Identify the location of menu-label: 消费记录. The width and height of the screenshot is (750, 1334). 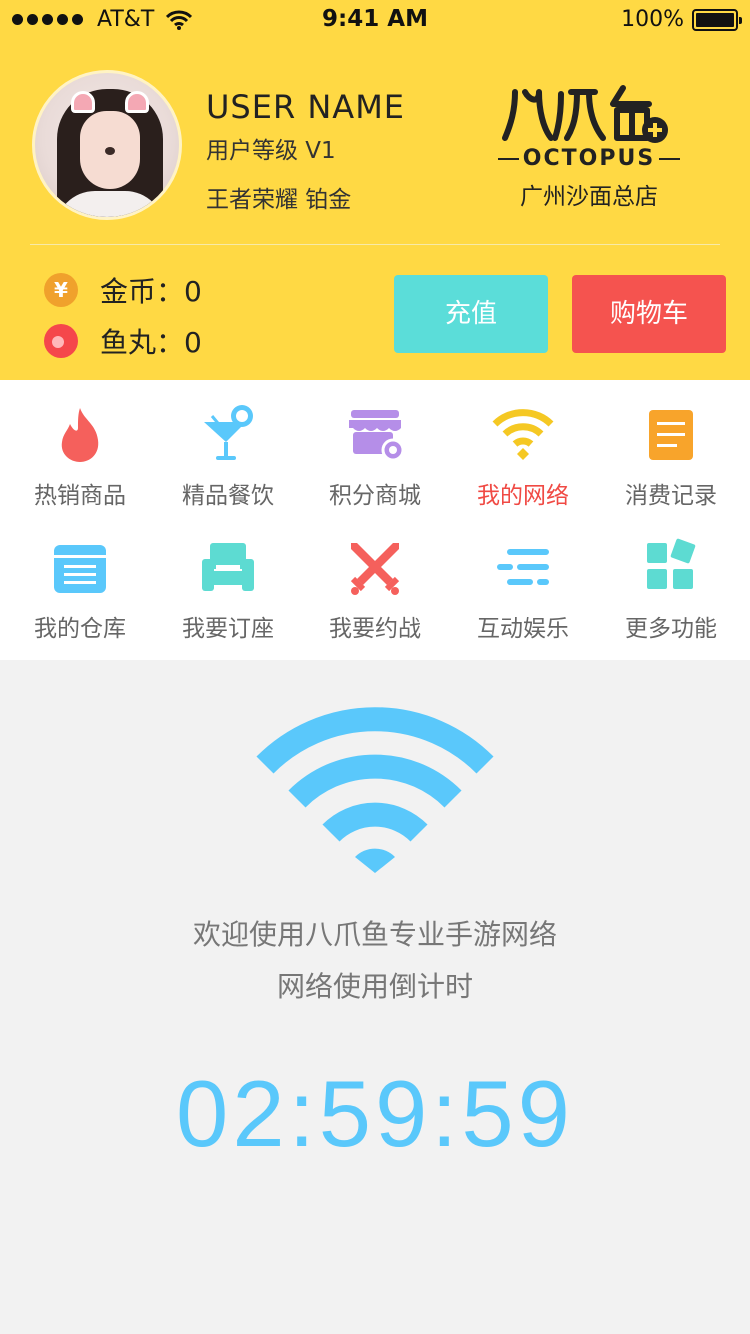
(671, 496).